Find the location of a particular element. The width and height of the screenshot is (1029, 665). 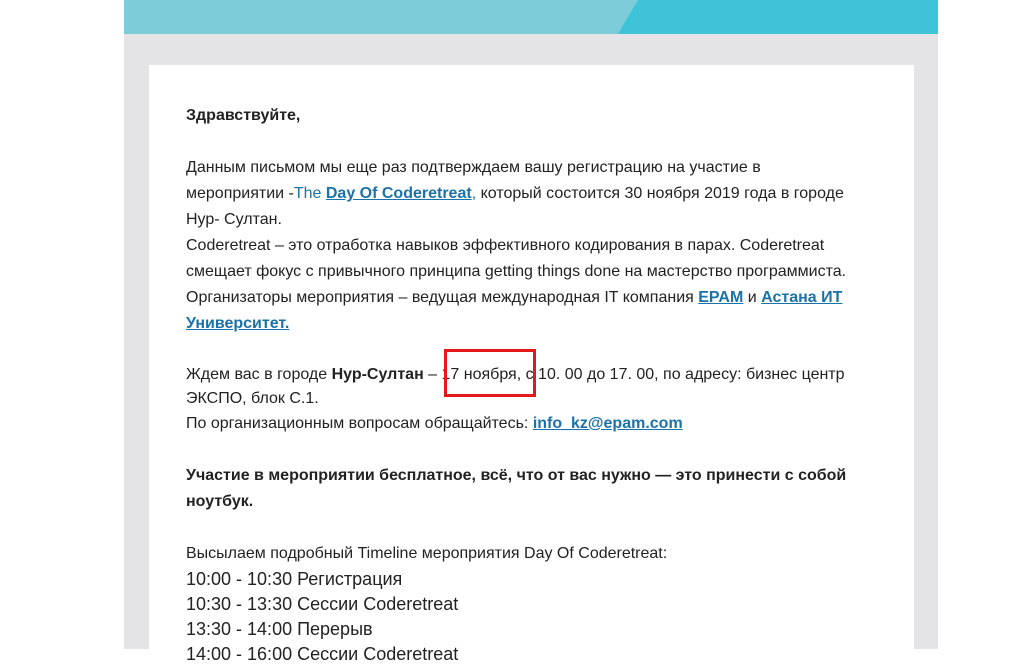

p1-and: и is located at coordinates (752, 297).